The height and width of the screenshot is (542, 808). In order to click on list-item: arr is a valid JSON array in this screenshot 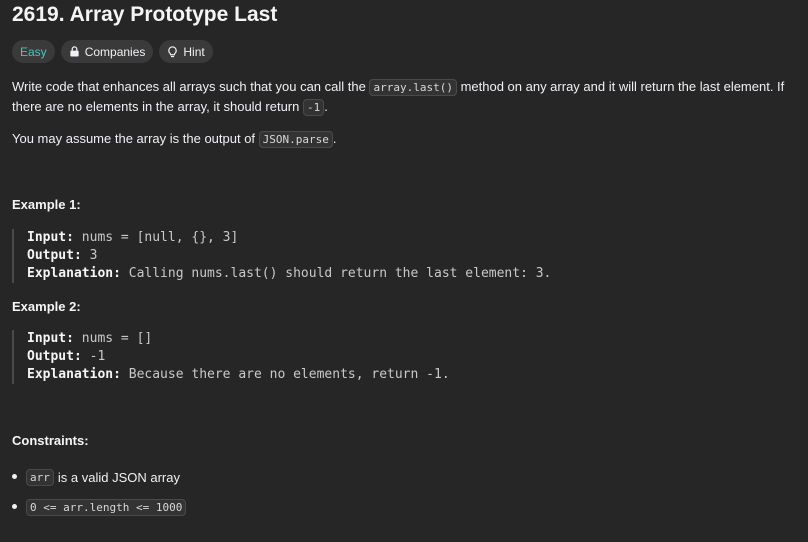, I will do `click(402, 477)`.